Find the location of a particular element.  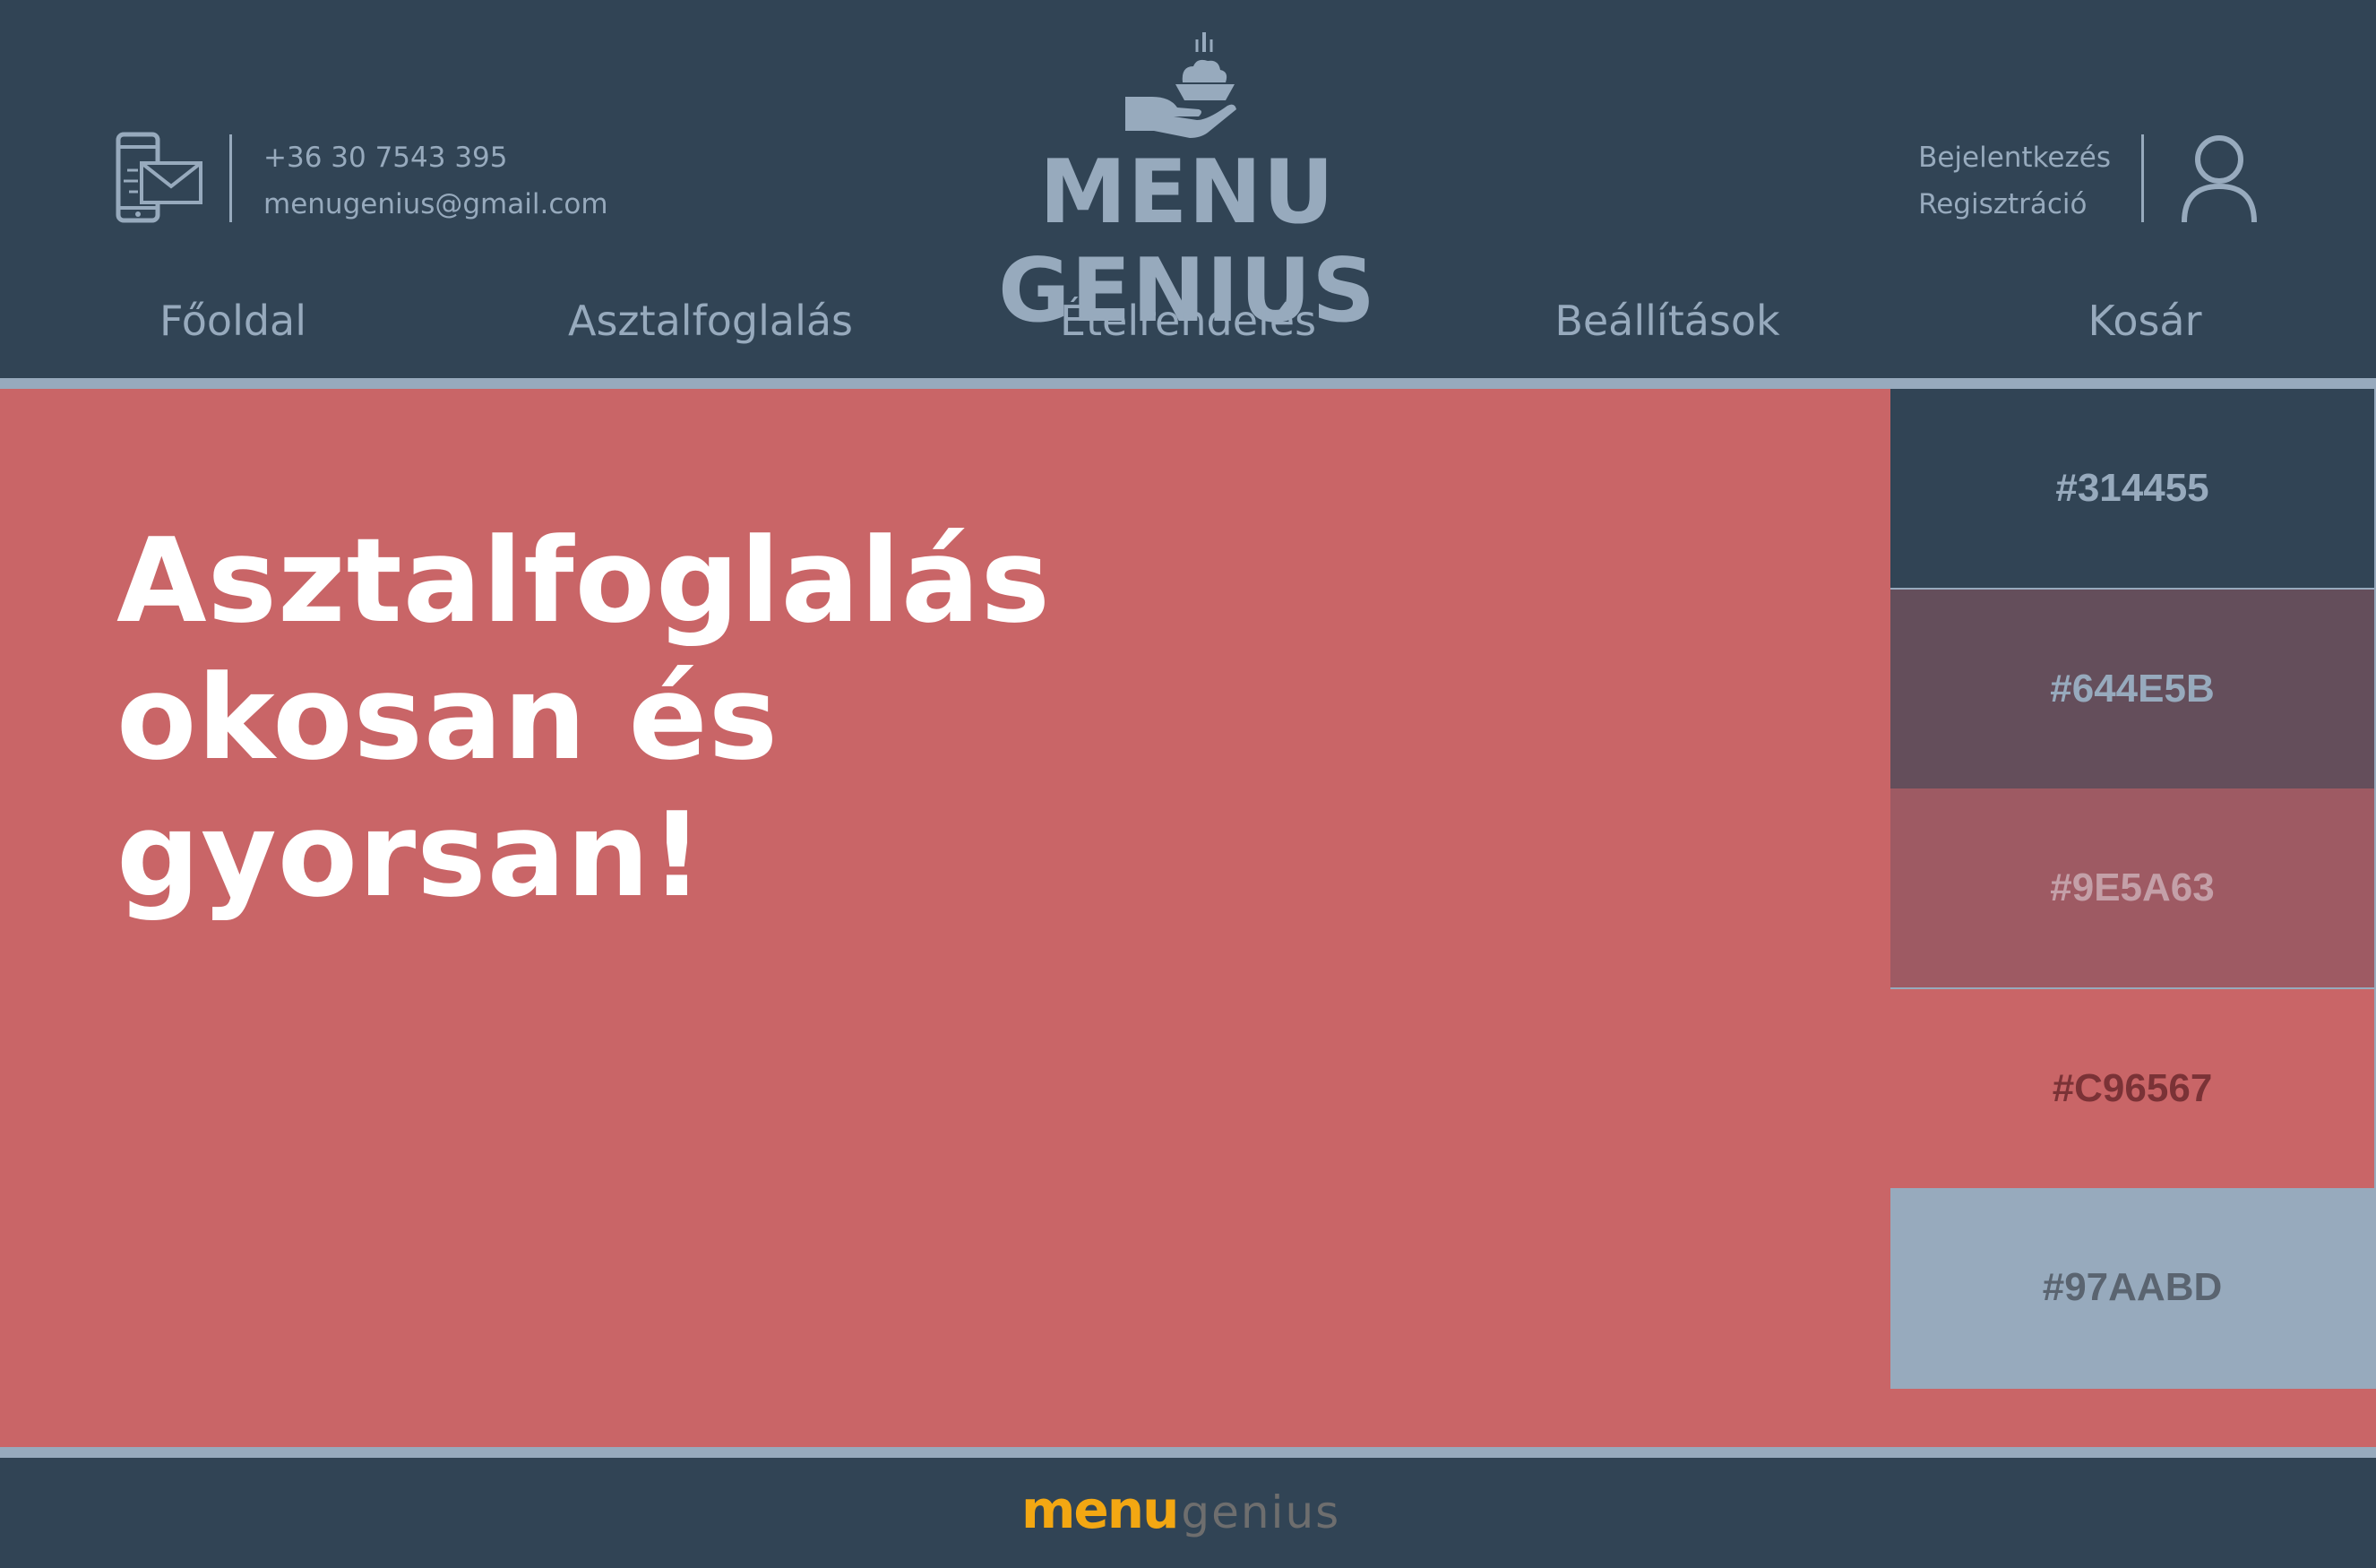

footer-divider is located at coordinates (1188, 1452).